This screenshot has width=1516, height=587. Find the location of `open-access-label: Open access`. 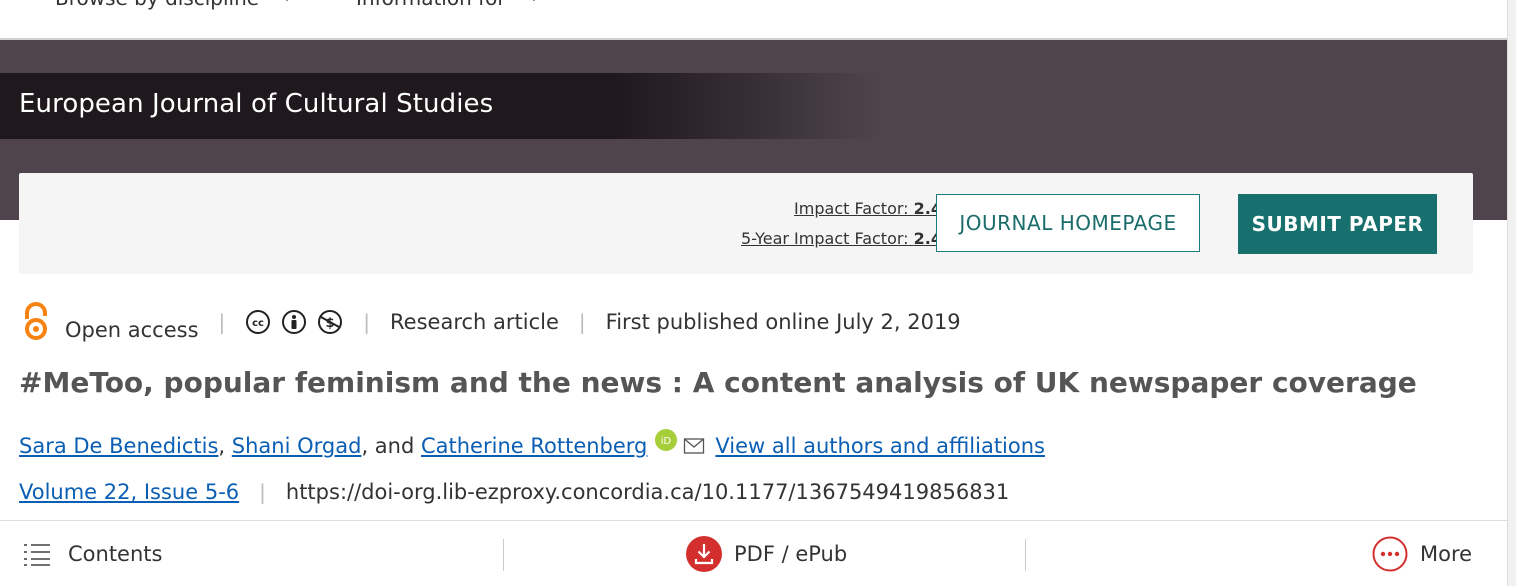

open-access-label: Open access is located at coordinates (132, 330).